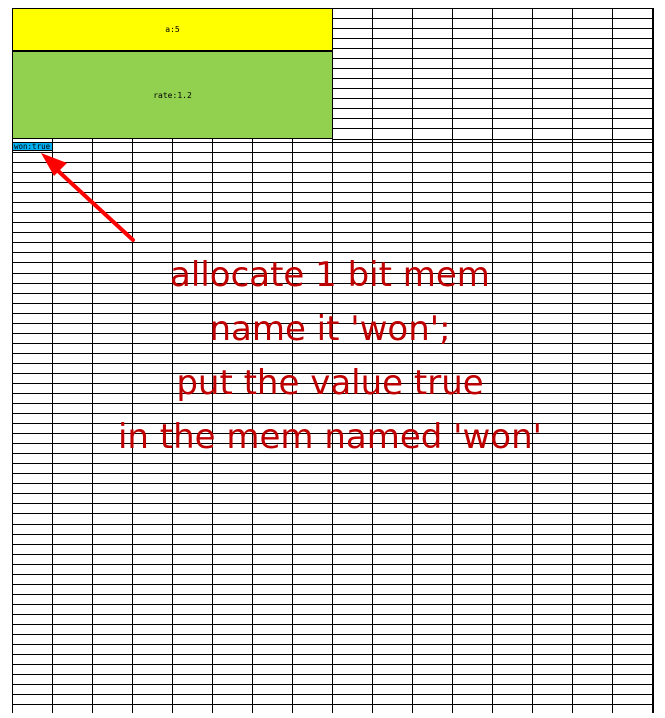 This screenshot has width=665, height=718. I want to click on memory-block-won: won:true, so click(32, 146).